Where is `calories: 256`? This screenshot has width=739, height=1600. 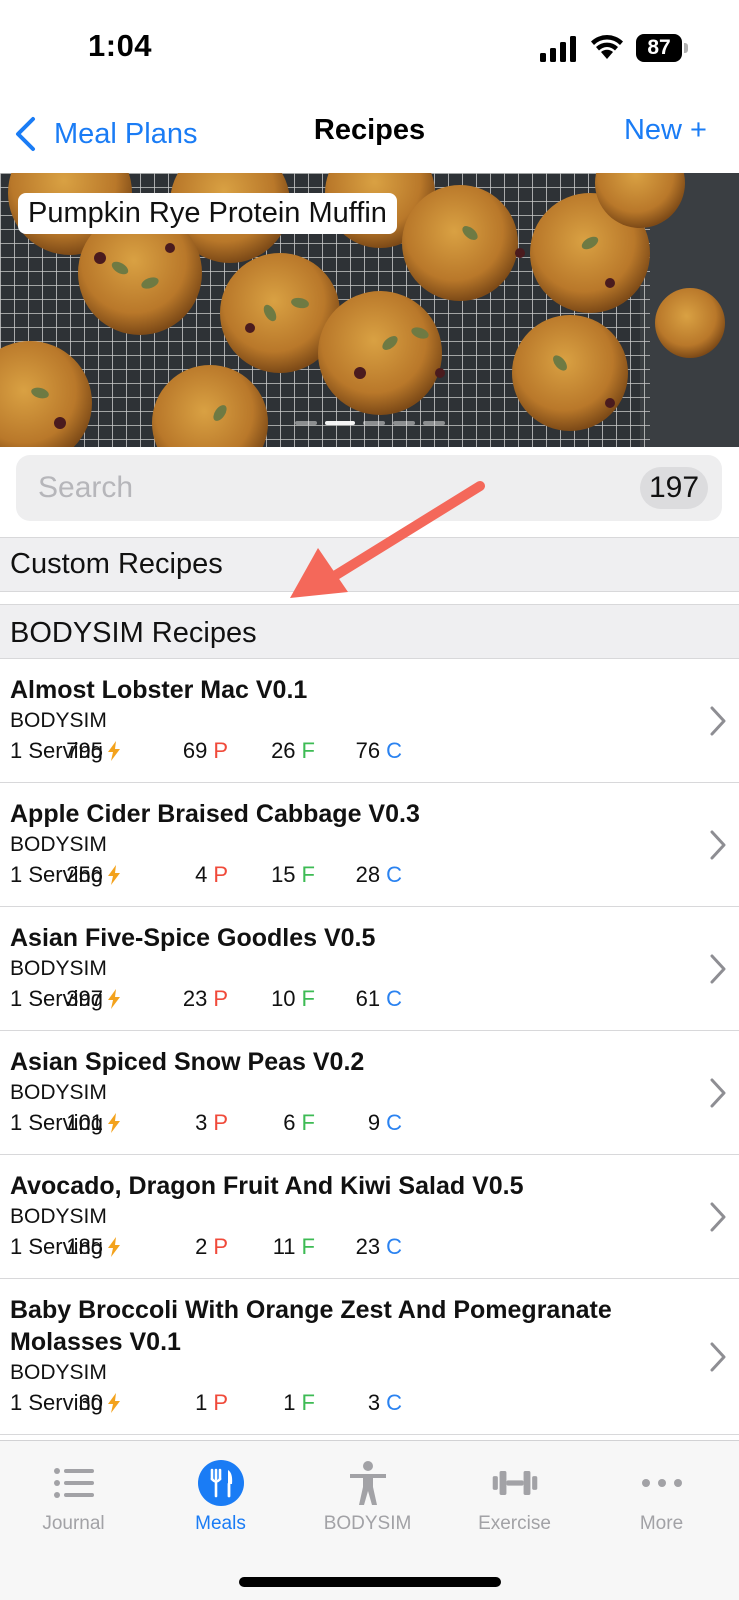 calories: 256 is located at coordinates (93, 875).